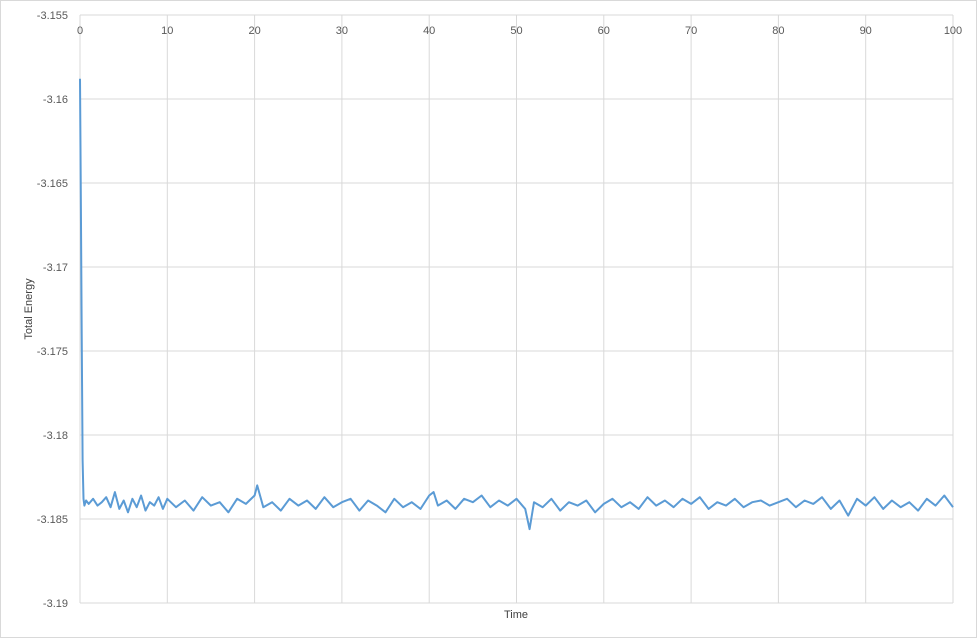 This screenshot has width=977, height=639. I want to click on x-tick-label: 100, so click(953, 31).